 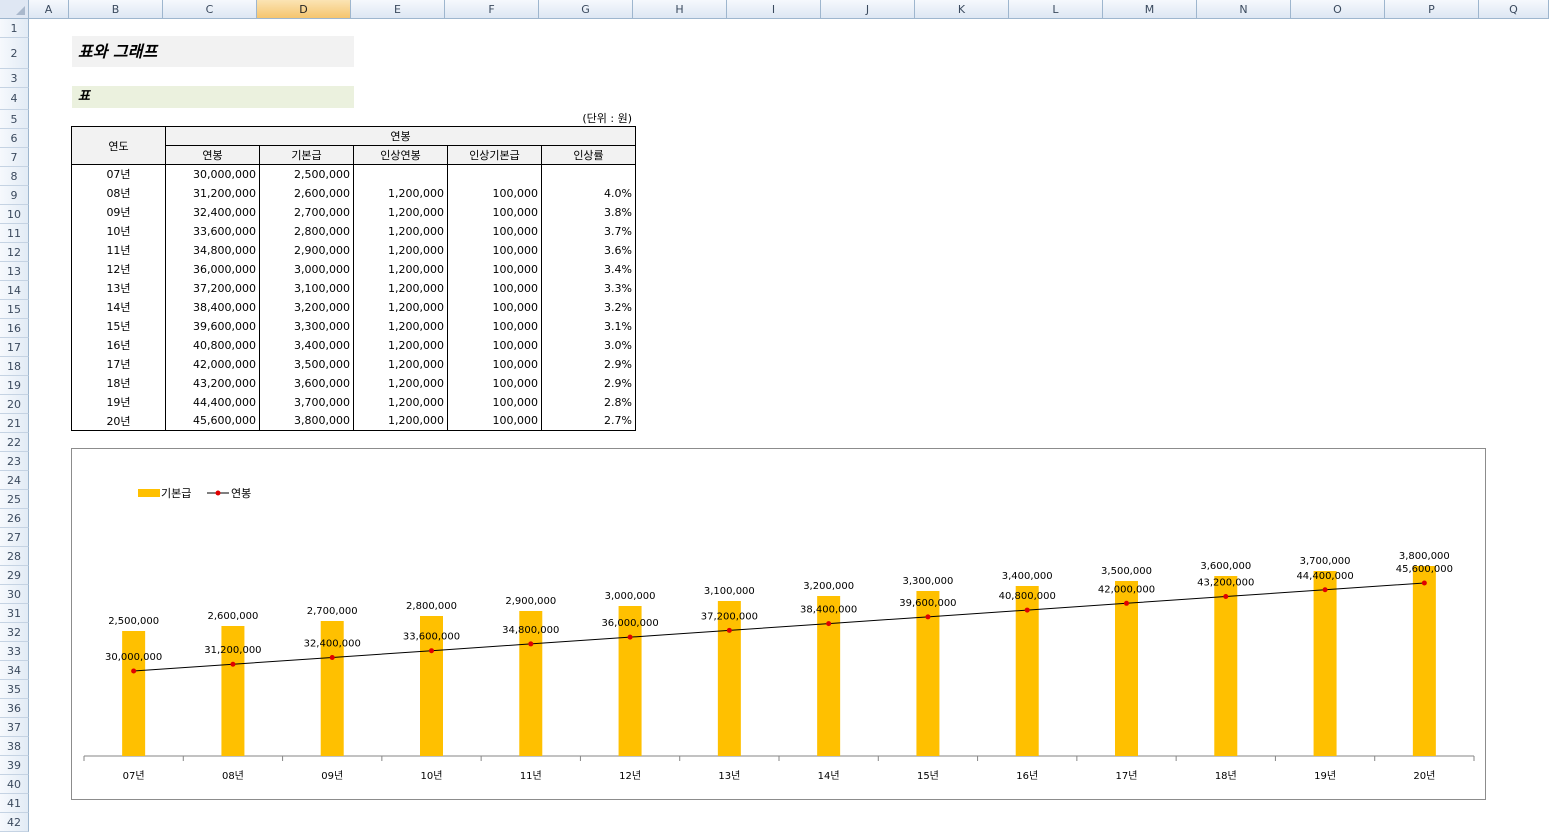 I want to click on cell-rate: 3.4%, so click(x=588, y=269).